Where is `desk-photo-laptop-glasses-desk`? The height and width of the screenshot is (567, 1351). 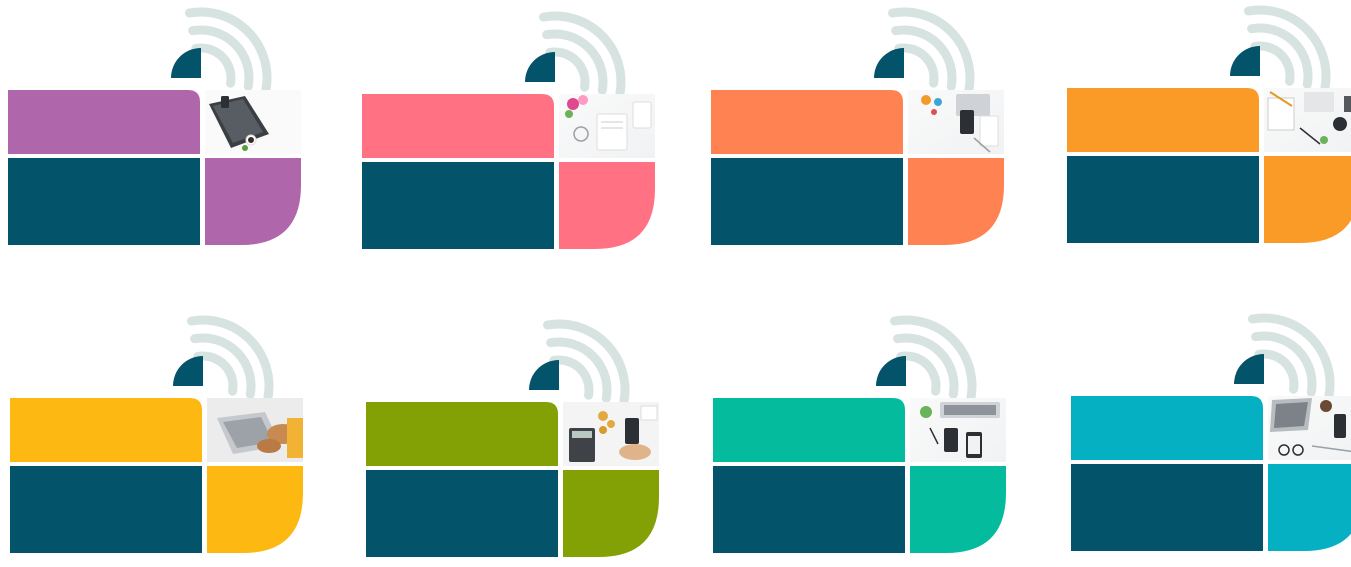
desk-photo-laptop-glasses-desk is located at coordinates (1309, 428).